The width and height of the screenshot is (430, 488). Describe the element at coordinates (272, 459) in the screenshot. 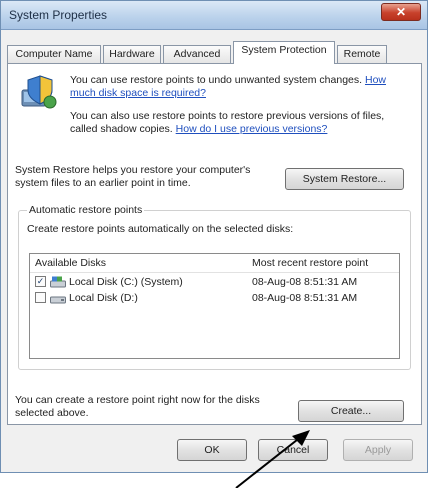

I see `annotation-arrow` at that location.